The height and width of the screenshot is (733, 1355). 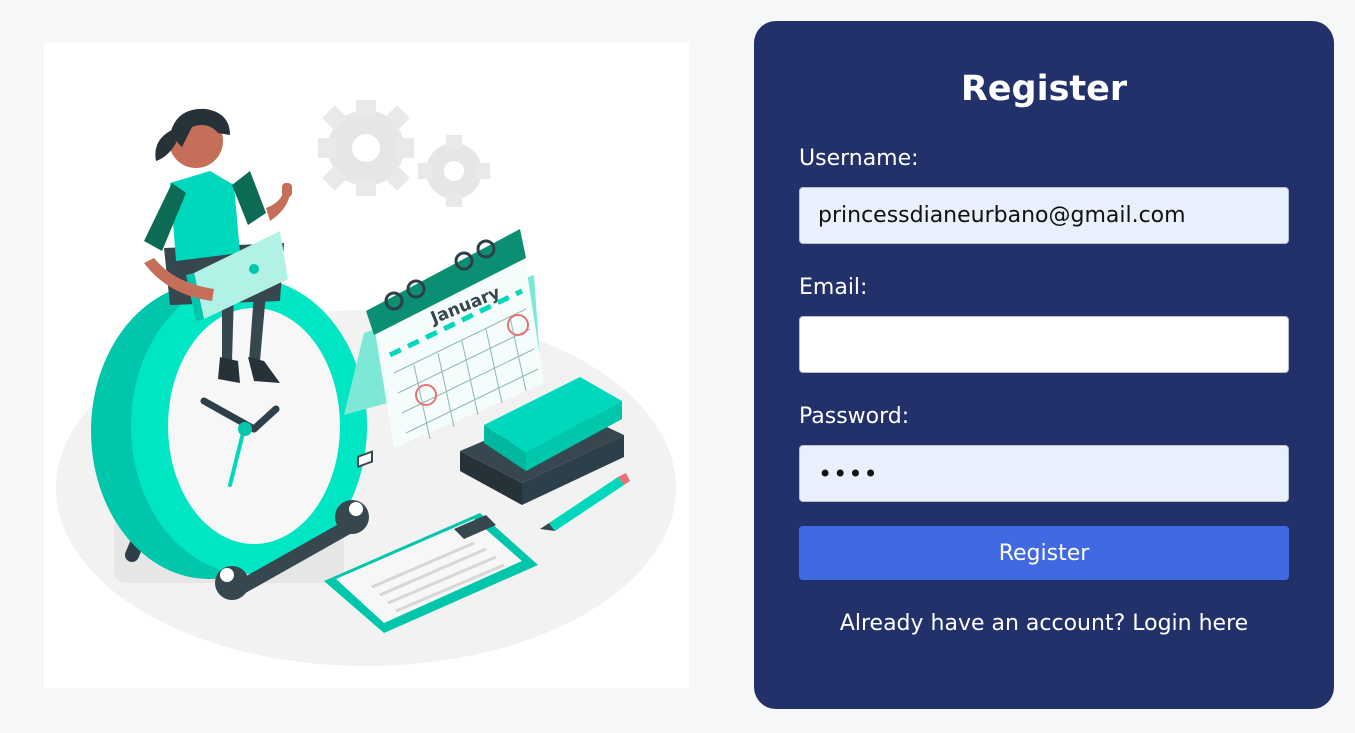 I want to click on login-link: Login here, so click(x=1190, y=623).